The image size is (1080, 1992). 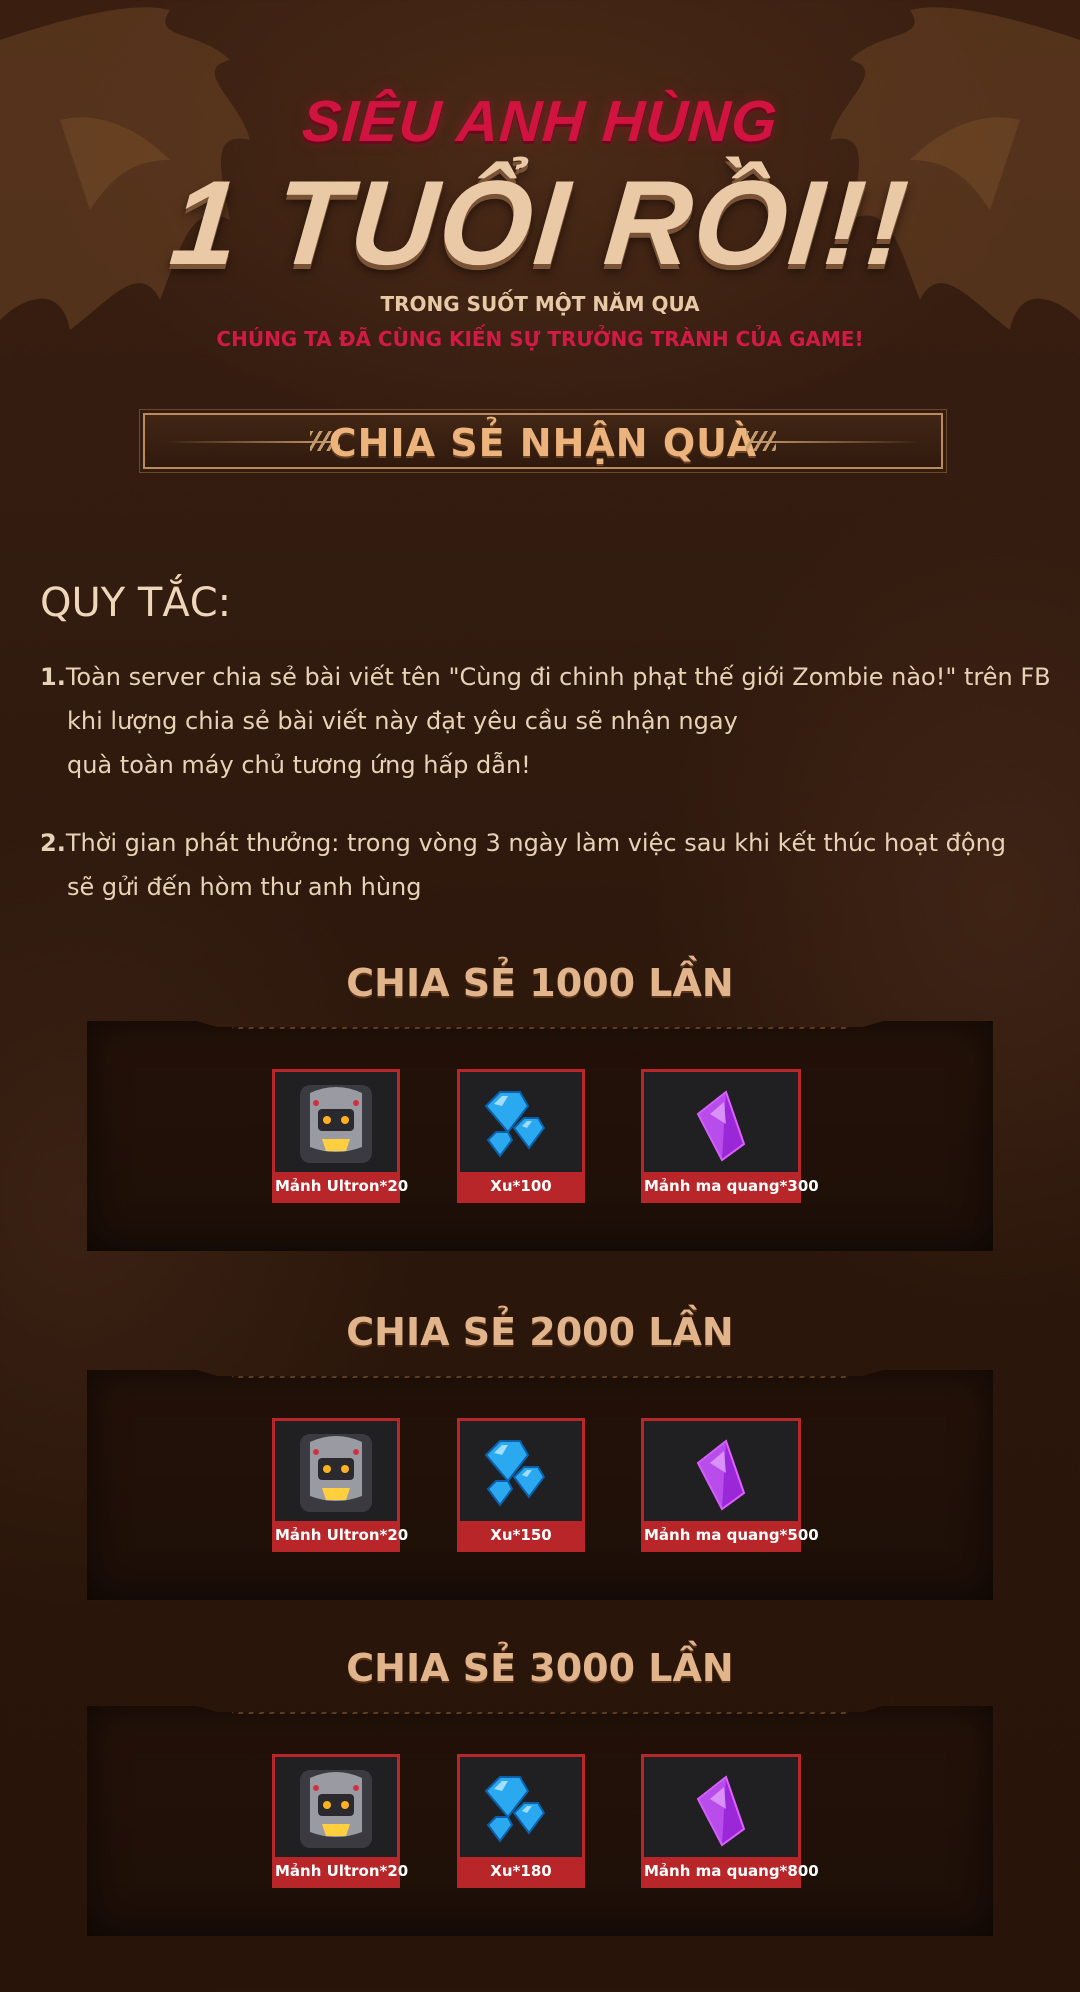 I want to click on reward-item: Xu*150, so click(x=521, y=1485).